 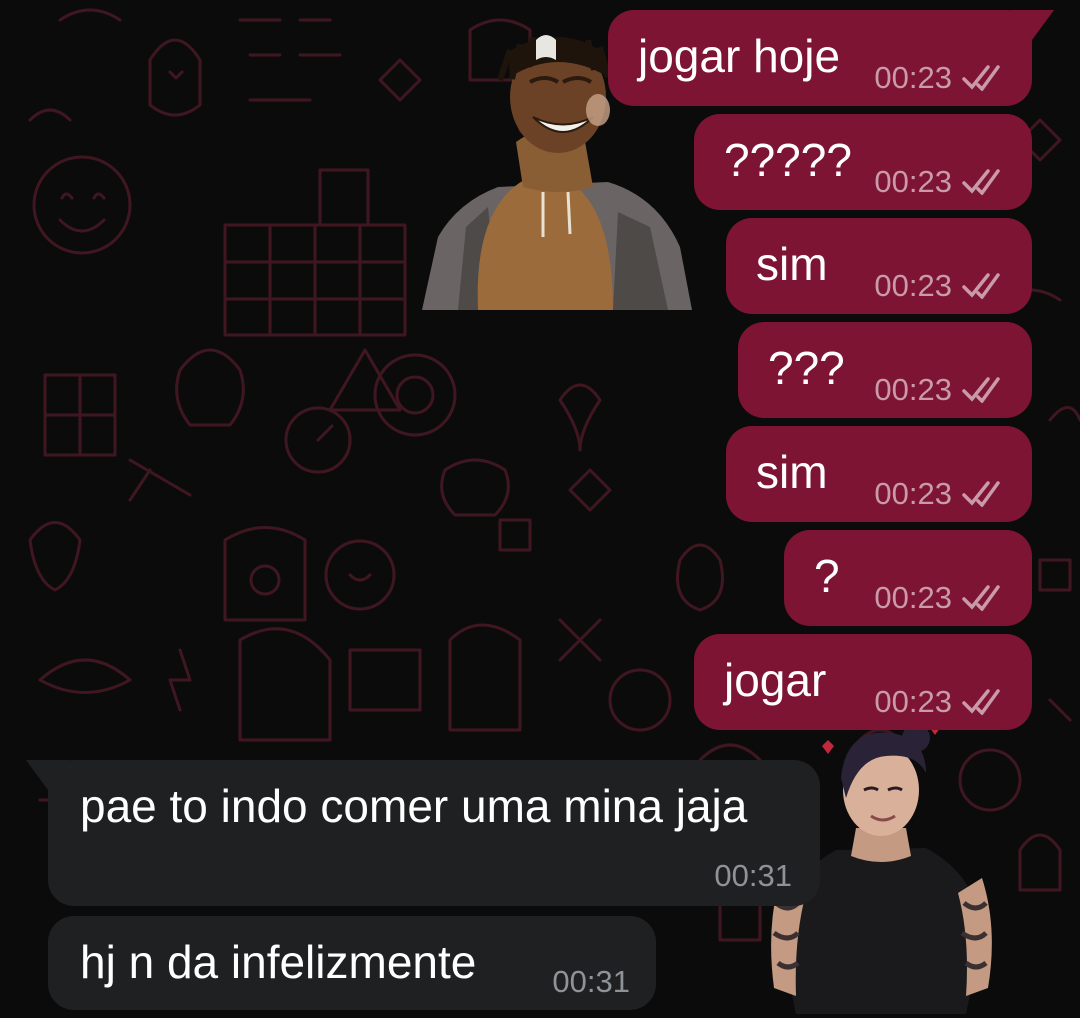 What do you see at coordinates (423, 833) in the screenshot?
I see `incoming-message: pae to indo comer uma mina jaja 00:31` at bounding box center [423, 833].